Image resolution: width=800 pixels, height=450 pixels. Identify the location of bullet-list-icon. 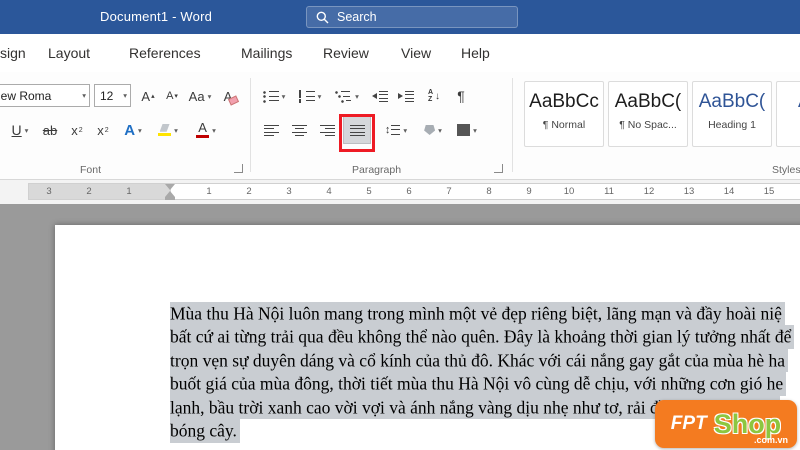
(270, 96).